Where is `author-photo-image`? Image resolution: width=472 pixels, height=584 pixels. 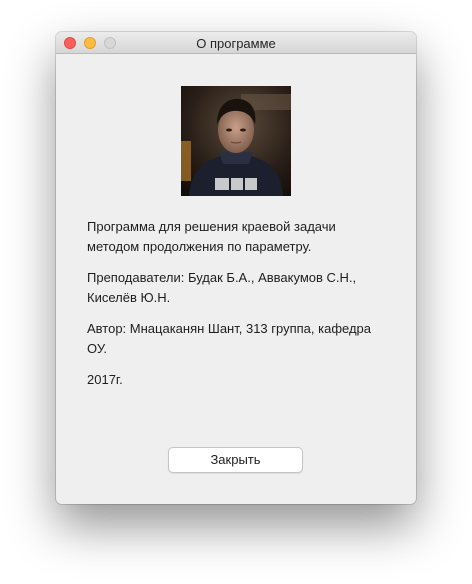 author-photo-image is located at coordinates (236, 141).